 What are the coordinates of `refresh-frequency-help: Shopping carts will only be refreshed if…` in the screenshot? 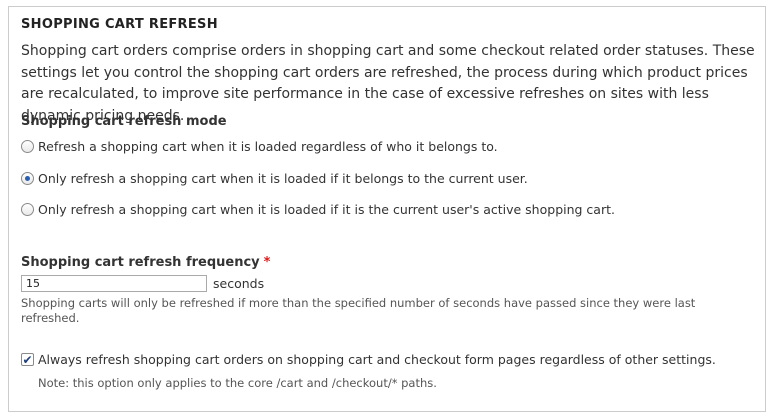 It's located at (358, 310).